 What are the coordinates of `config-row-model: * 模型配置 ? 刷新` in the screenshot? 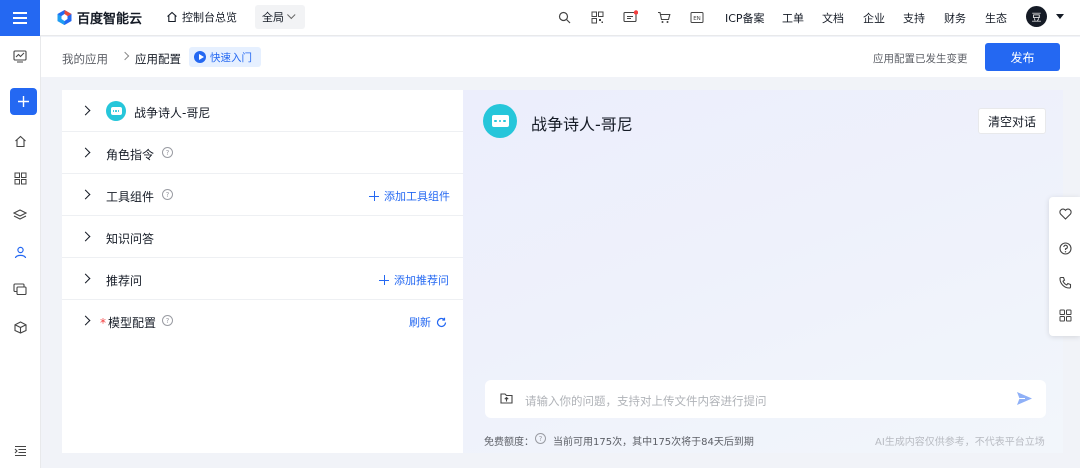 It's located at (262, 321).